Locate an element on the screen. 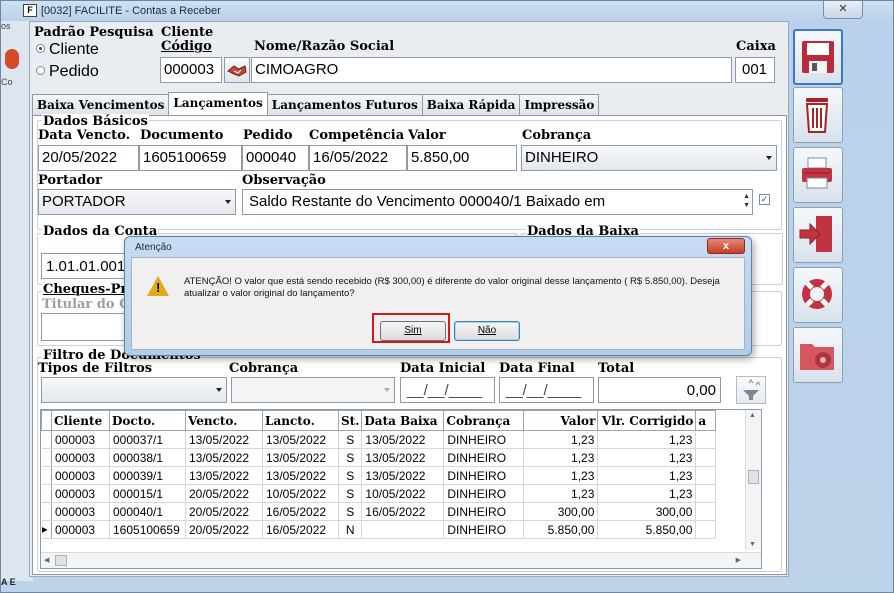 This screenshot has width=894, height=593. bearer-dropdown: PORTADOR is located at coordinates (137, 202).